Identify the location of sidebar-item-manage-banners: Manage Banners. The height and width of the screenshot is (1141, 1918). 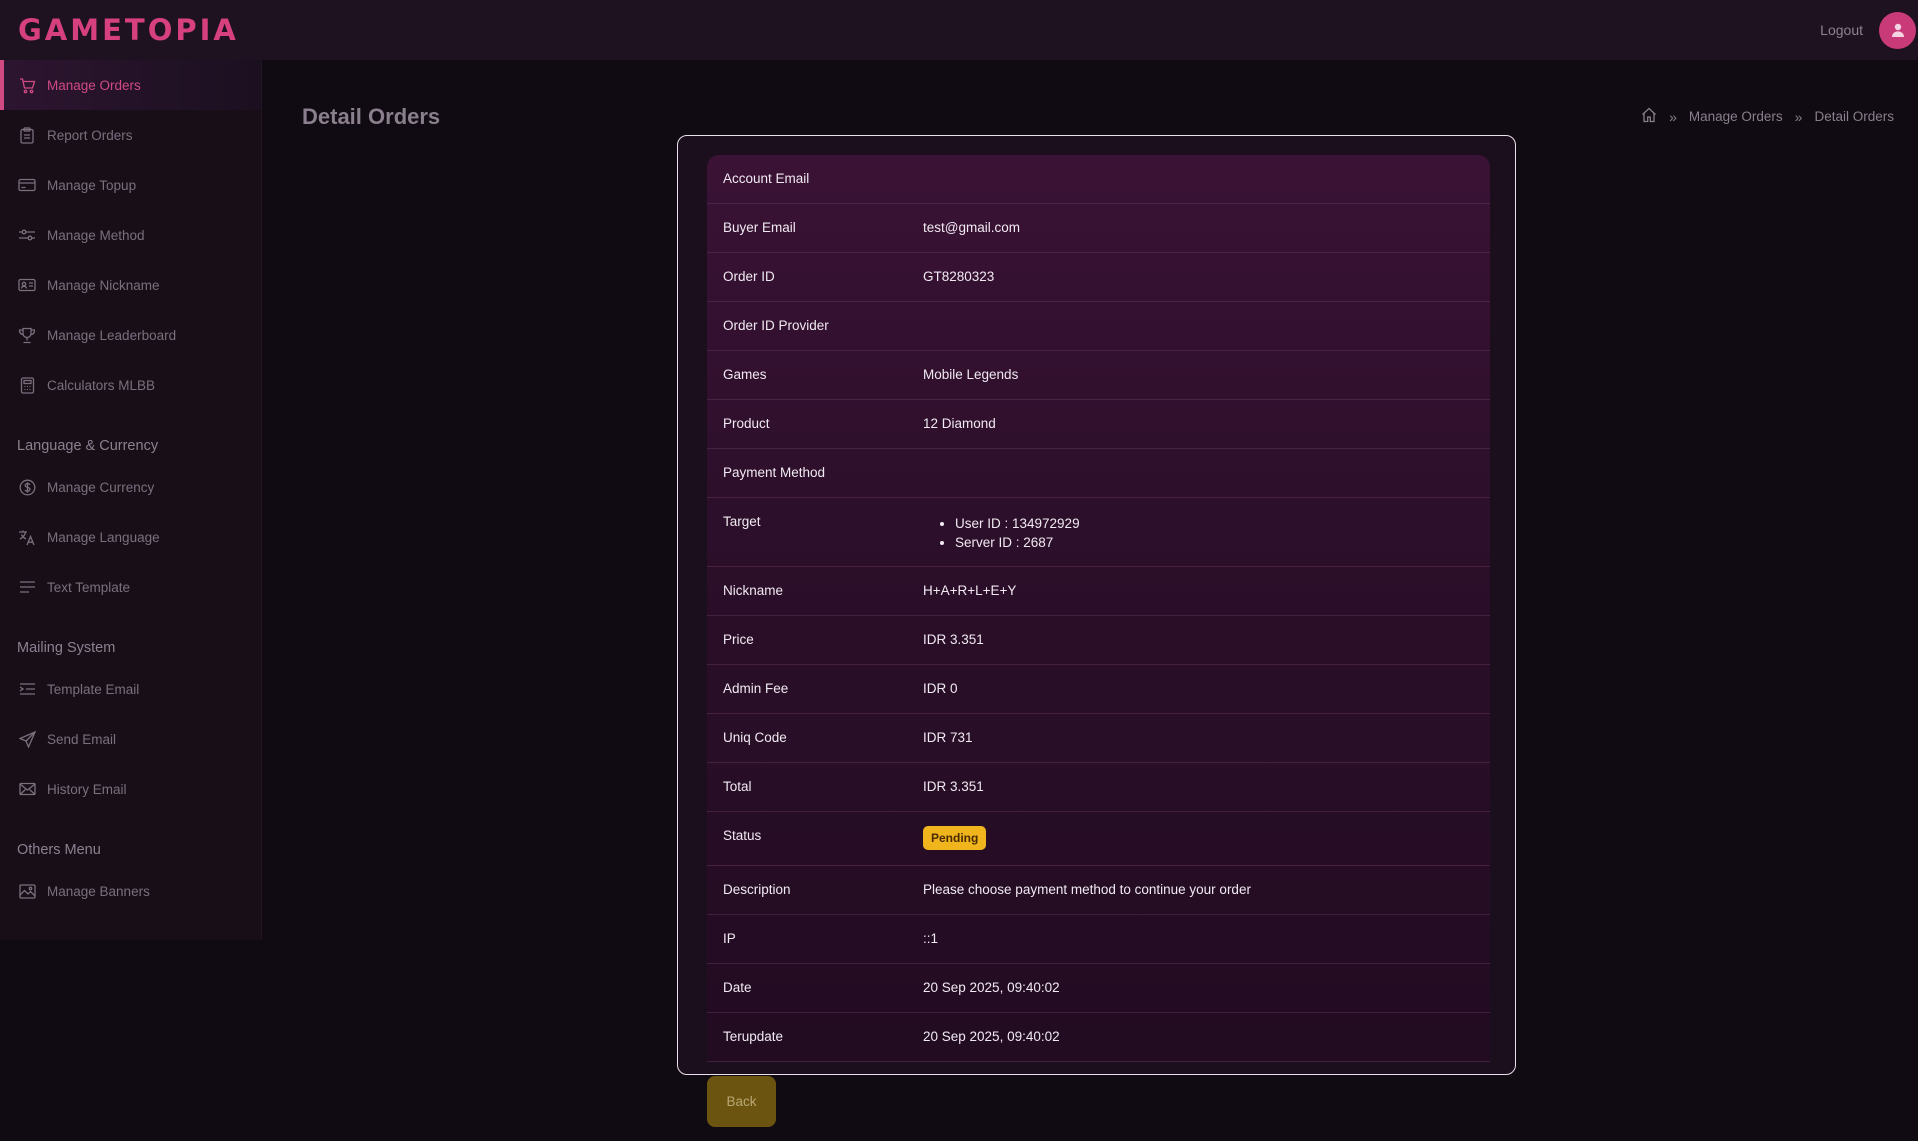
(130, 891).